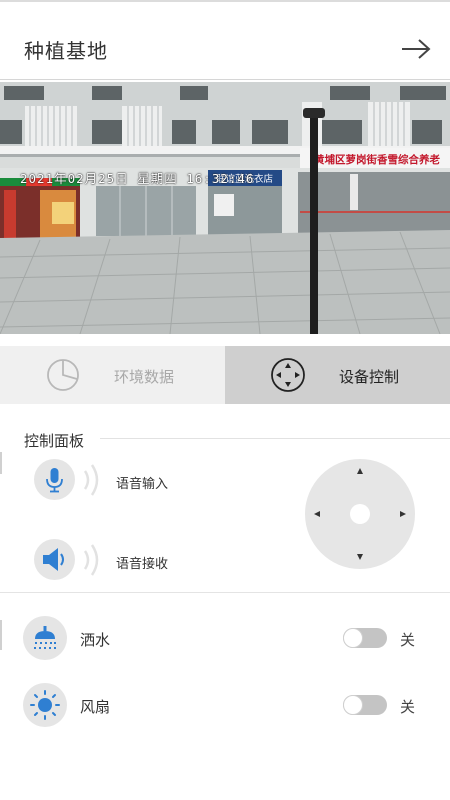 This screenshot has height=800, width=450. I want to click on direction-pad, so click(360, 514).